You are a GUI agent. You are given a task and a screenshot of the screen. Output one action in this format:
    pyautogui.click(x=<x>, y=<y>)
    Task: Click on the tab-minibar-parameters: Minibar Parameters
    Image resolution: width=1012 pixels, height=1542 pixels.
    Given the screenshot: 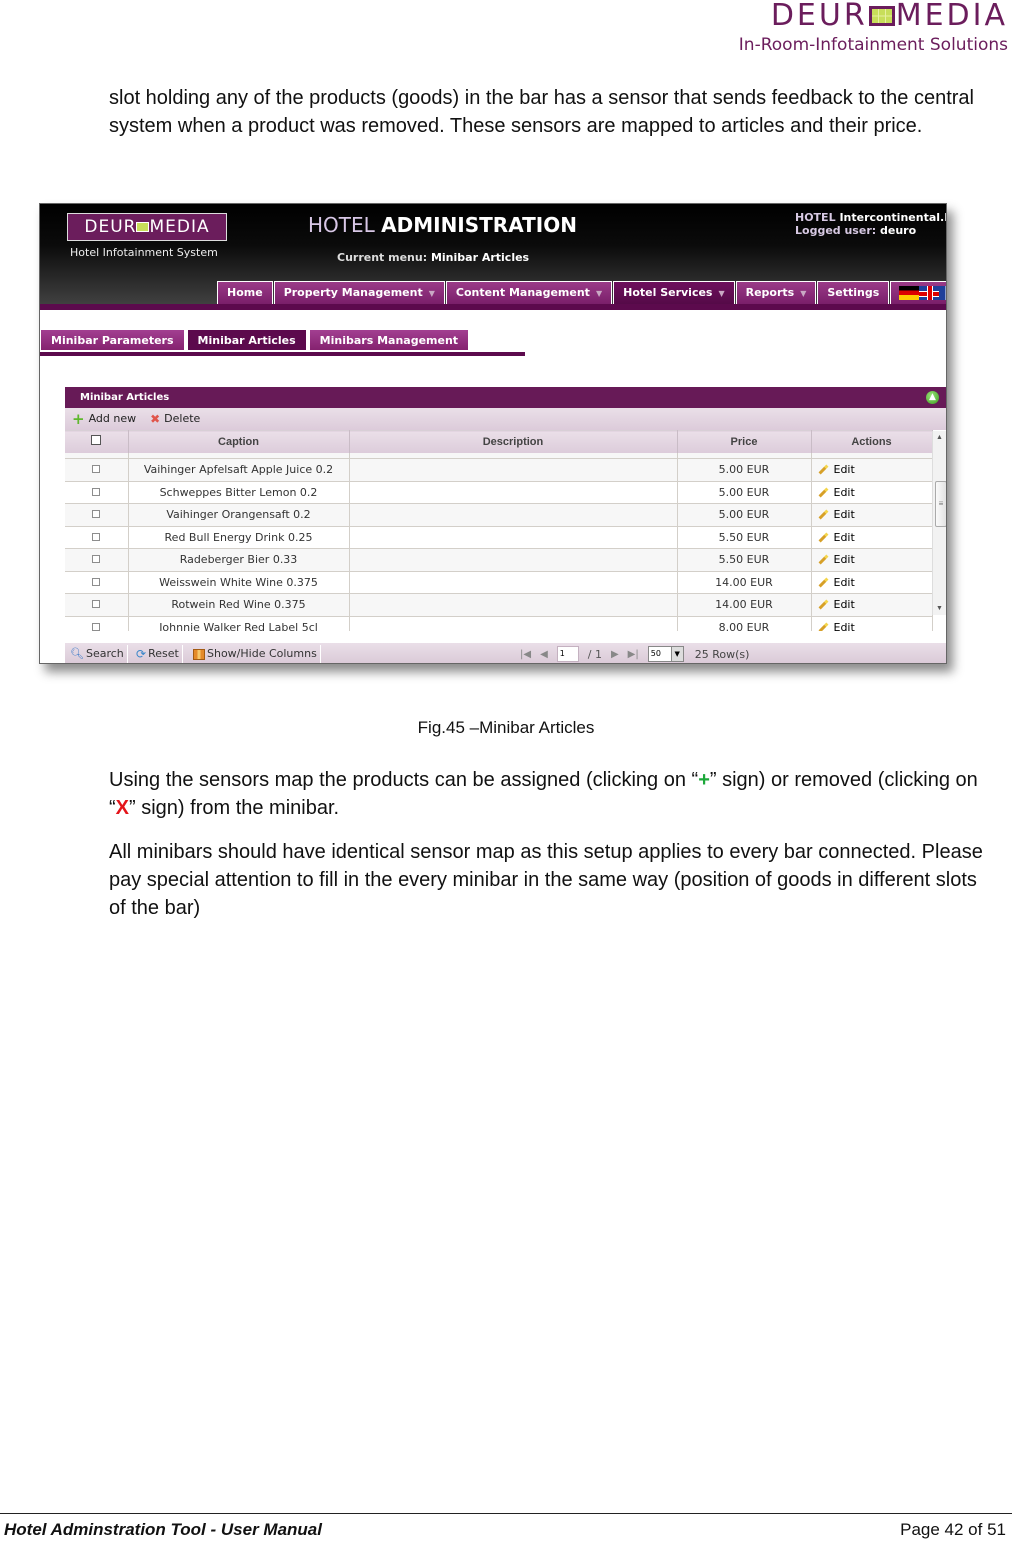 What is the action you would take?
    pyautogui.click(x=112, y=340)
    